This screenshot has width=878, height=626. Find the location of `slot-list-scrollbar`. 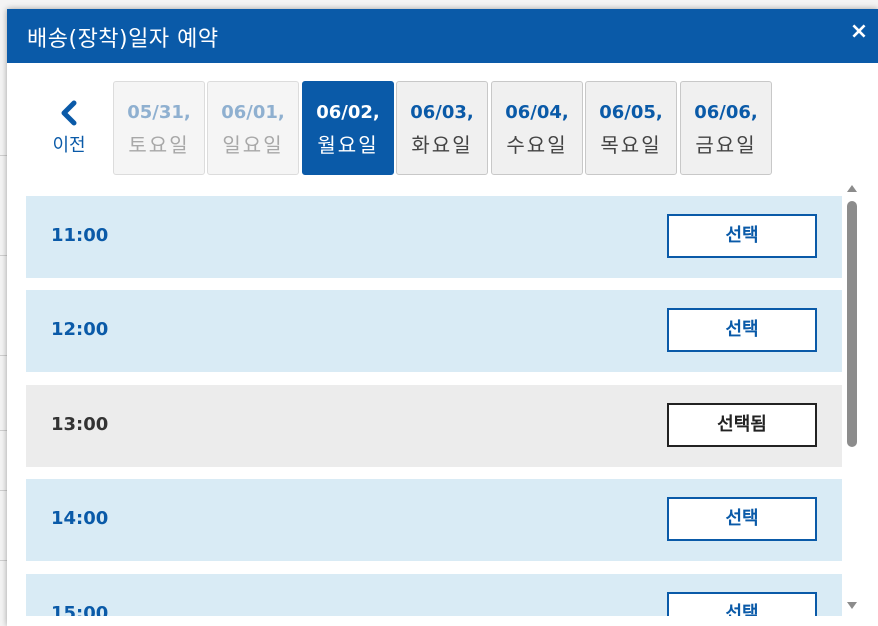

slot-list-scrollbar is located at coordinates (852, 397).